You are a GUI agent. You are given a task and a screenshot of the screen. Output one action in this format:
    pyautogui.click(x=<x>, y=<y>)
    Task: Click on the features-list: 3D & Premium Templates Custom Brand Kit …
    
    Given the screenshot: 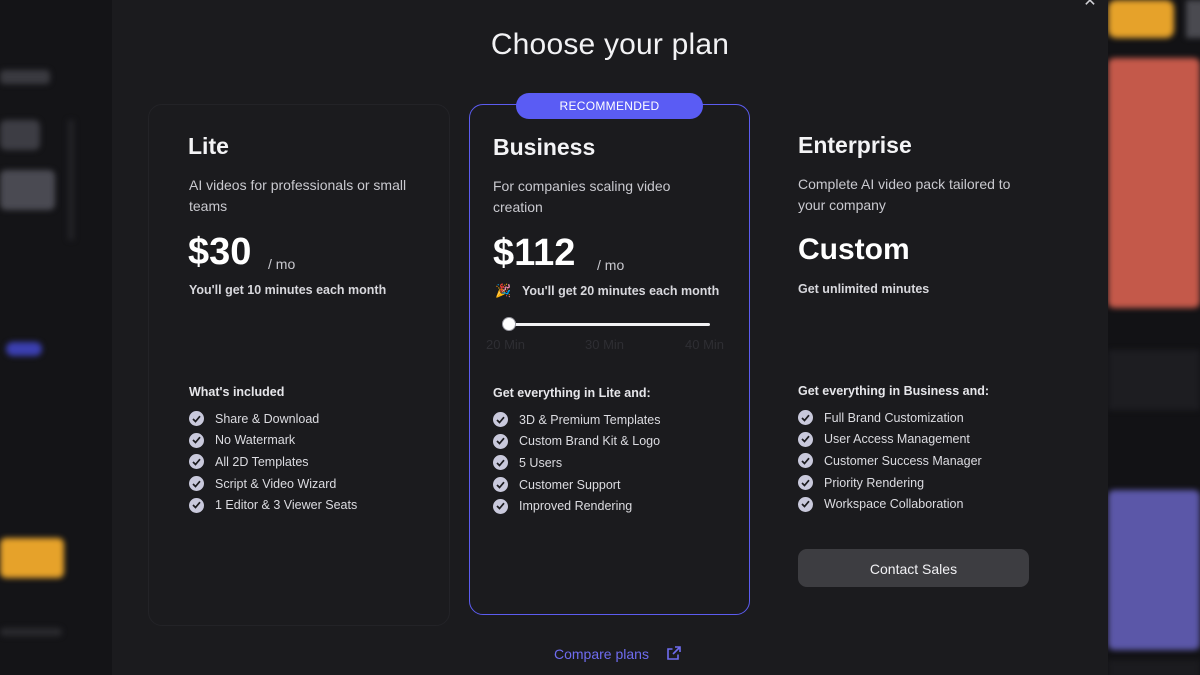 What is the action you would take?
    pyautogui.click(x=577, y=463)
    